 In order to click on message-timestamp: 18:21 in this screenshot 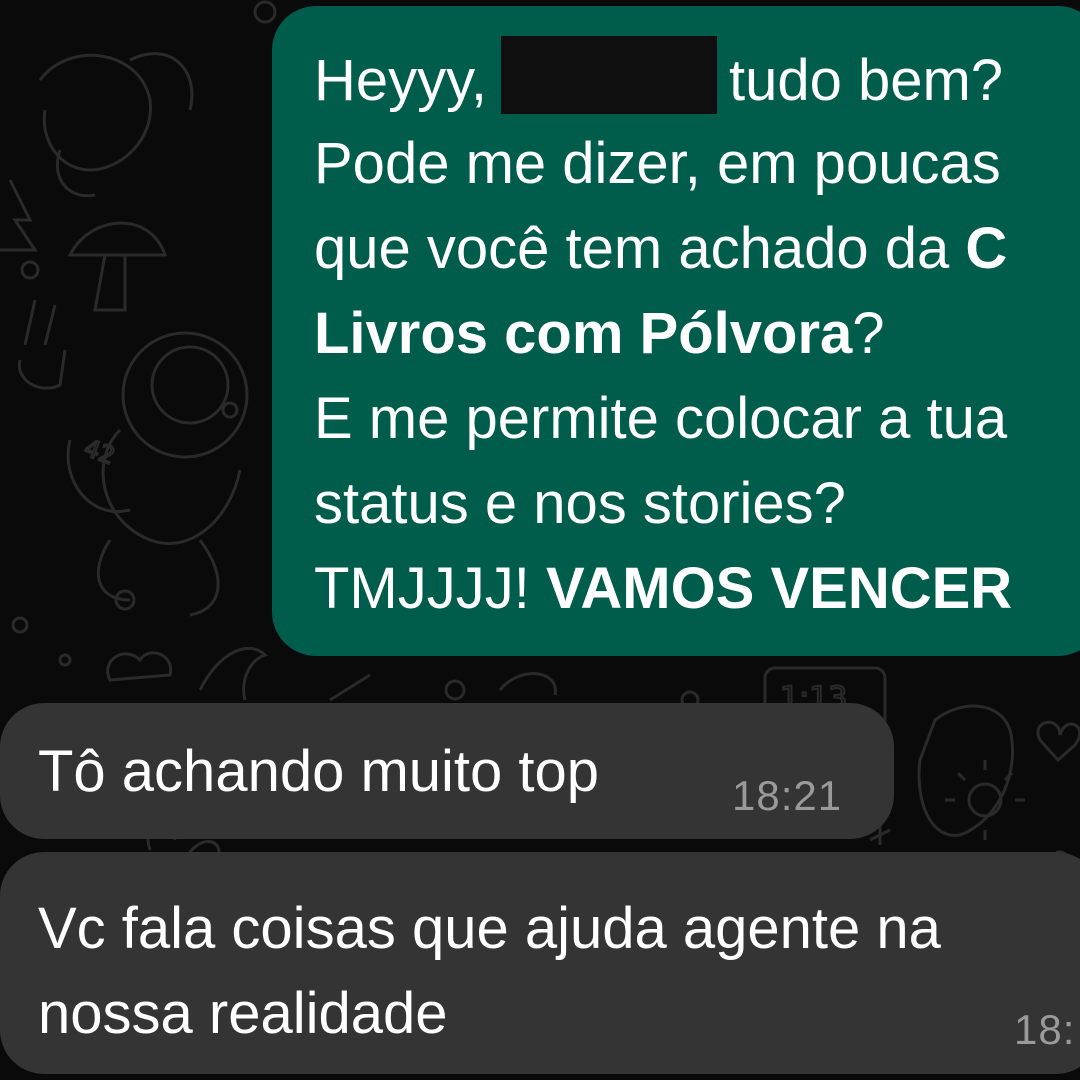, I will do `click(787, 795)`.